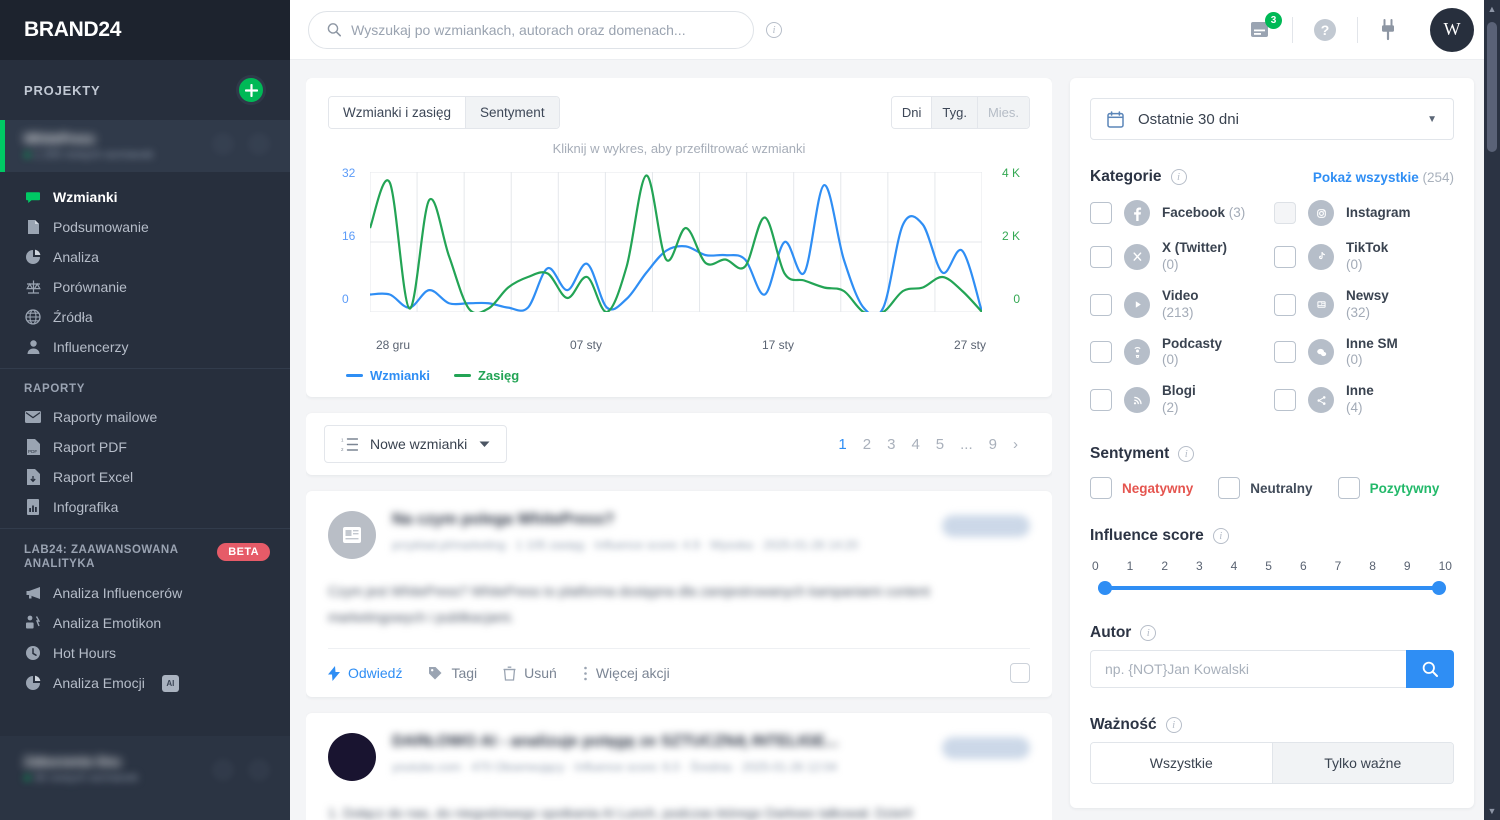 The image size is (1500, 820). Describe the element at coordinates (416, 444) in the screenshot. I see `sort-dropdown: 12 Nowe wzmianki` at that location.